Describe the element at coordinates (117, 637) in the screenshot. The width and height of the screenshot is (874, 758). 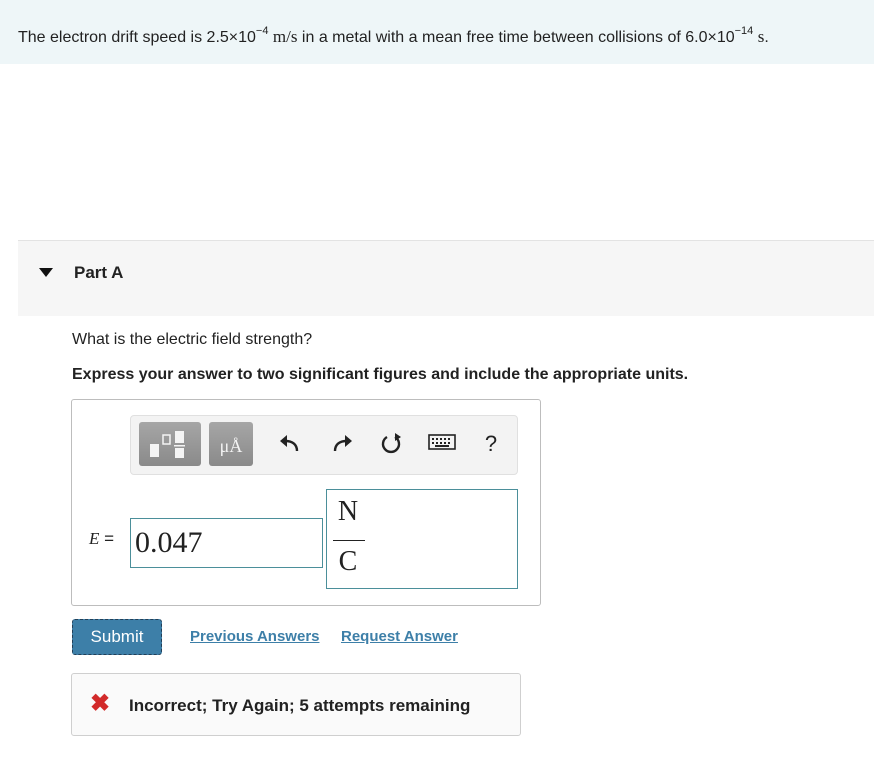
I see `submit-button: Submit` at that location.